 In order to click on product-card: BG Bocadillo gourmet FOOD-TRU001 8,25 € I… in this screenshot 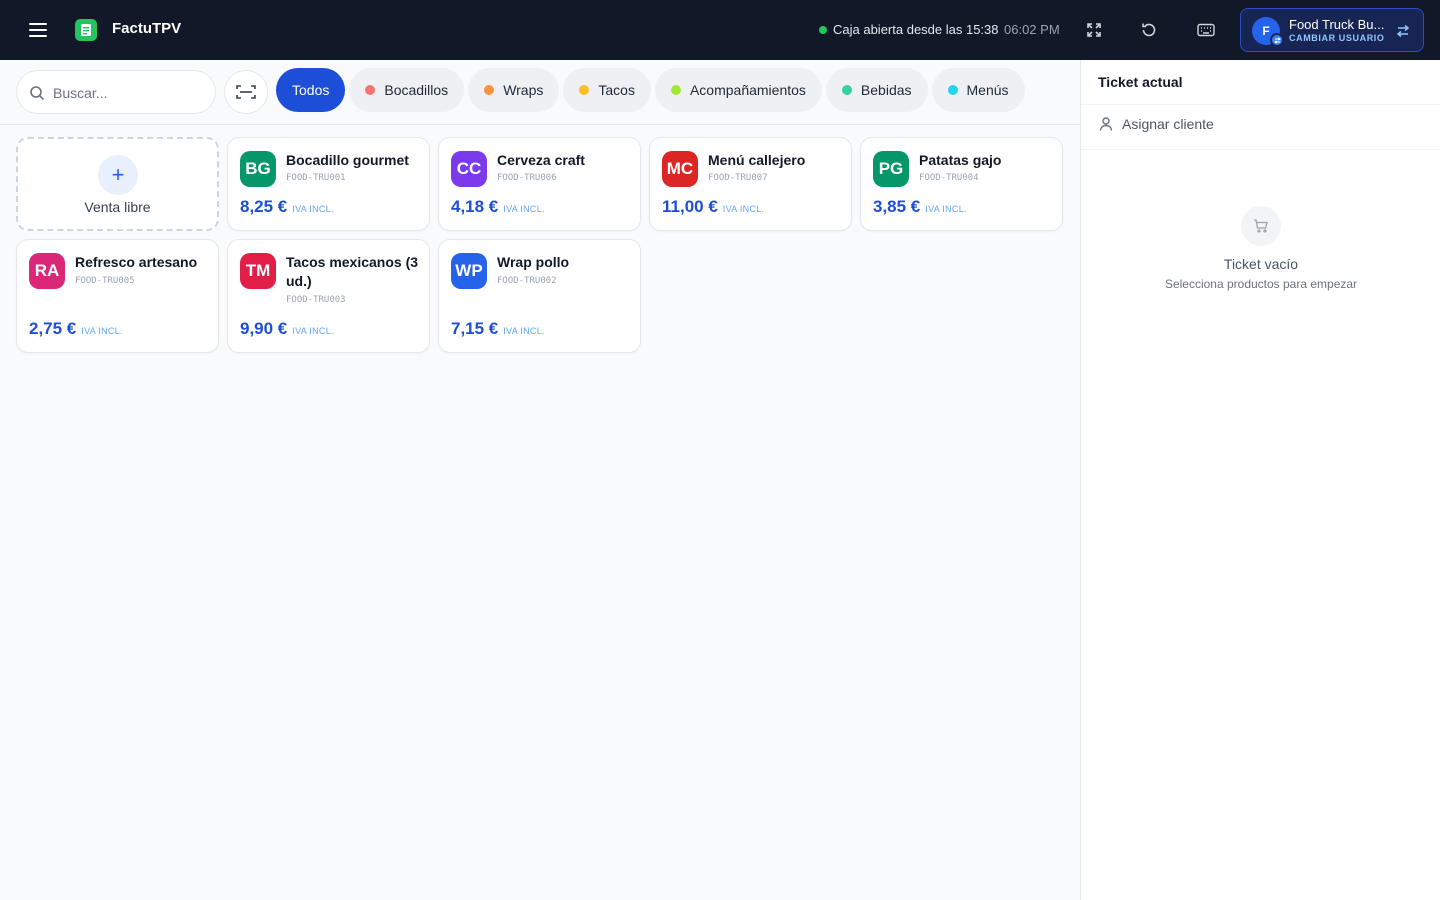, I will do `click(328, 184)`.